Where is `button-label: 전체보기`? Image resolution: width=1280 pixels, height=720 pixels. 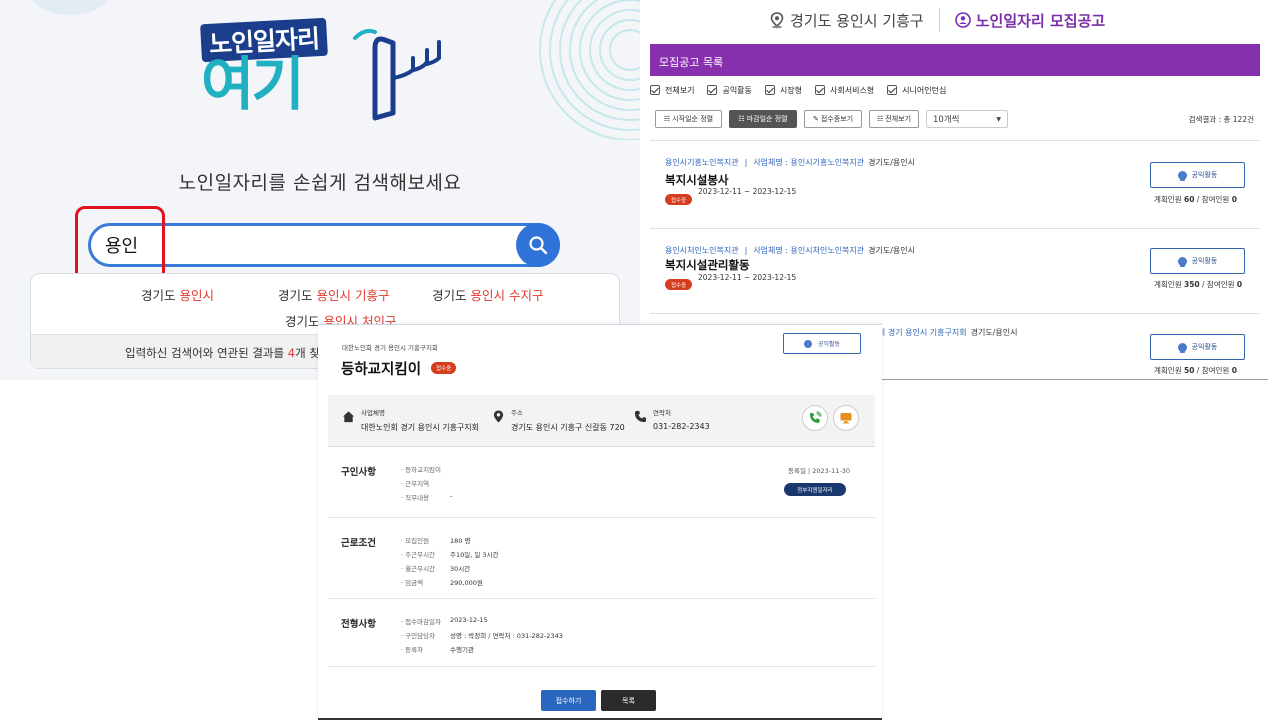
button-label: 전체보기 is located at coordinates (898, 119).